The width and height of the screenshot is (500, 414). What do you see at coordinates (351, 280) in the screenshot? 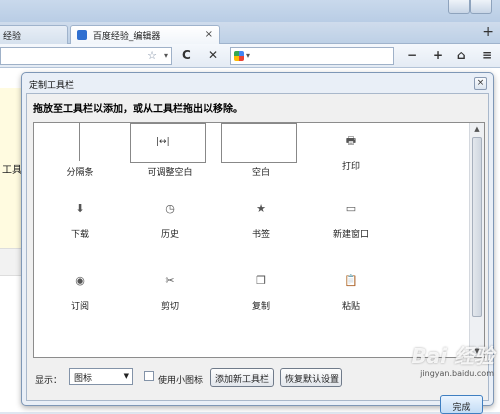
I see `paste-icon: 📋` at bounding box center [351, 280].